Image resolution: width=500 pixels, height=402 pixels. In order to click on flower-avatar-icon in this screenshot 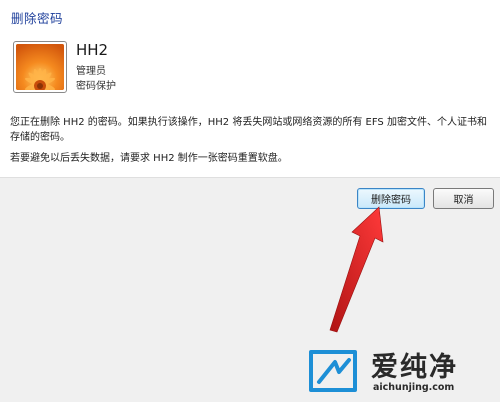, I will do `click(40, 67)`.